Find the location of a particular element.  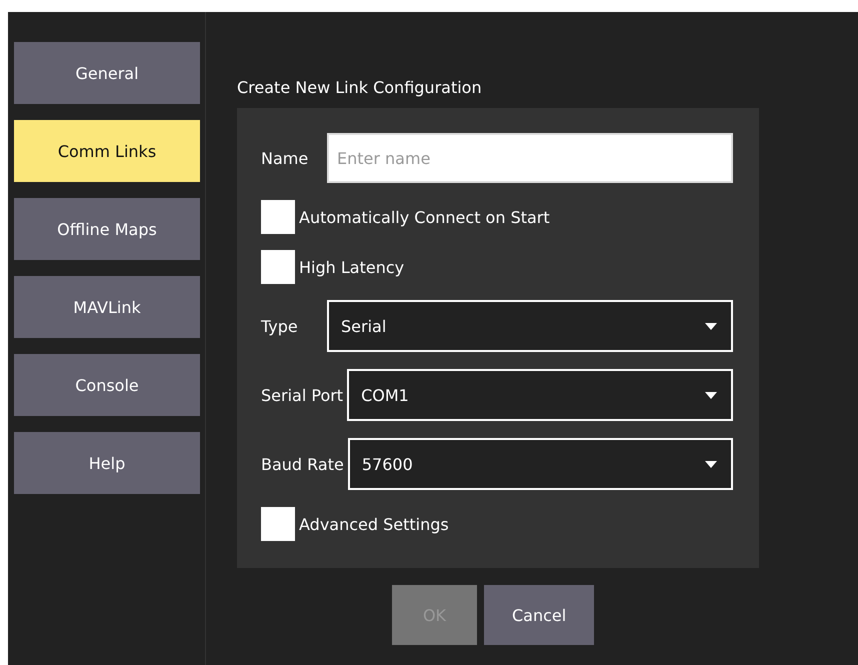

dropdown: 57600 is located at coordinates (540, 464).